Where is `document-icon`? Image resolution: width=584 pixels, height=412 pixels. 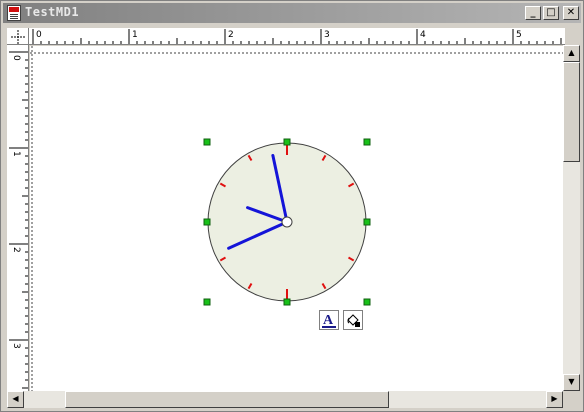 document-icon is located at coordinates (14, 13).